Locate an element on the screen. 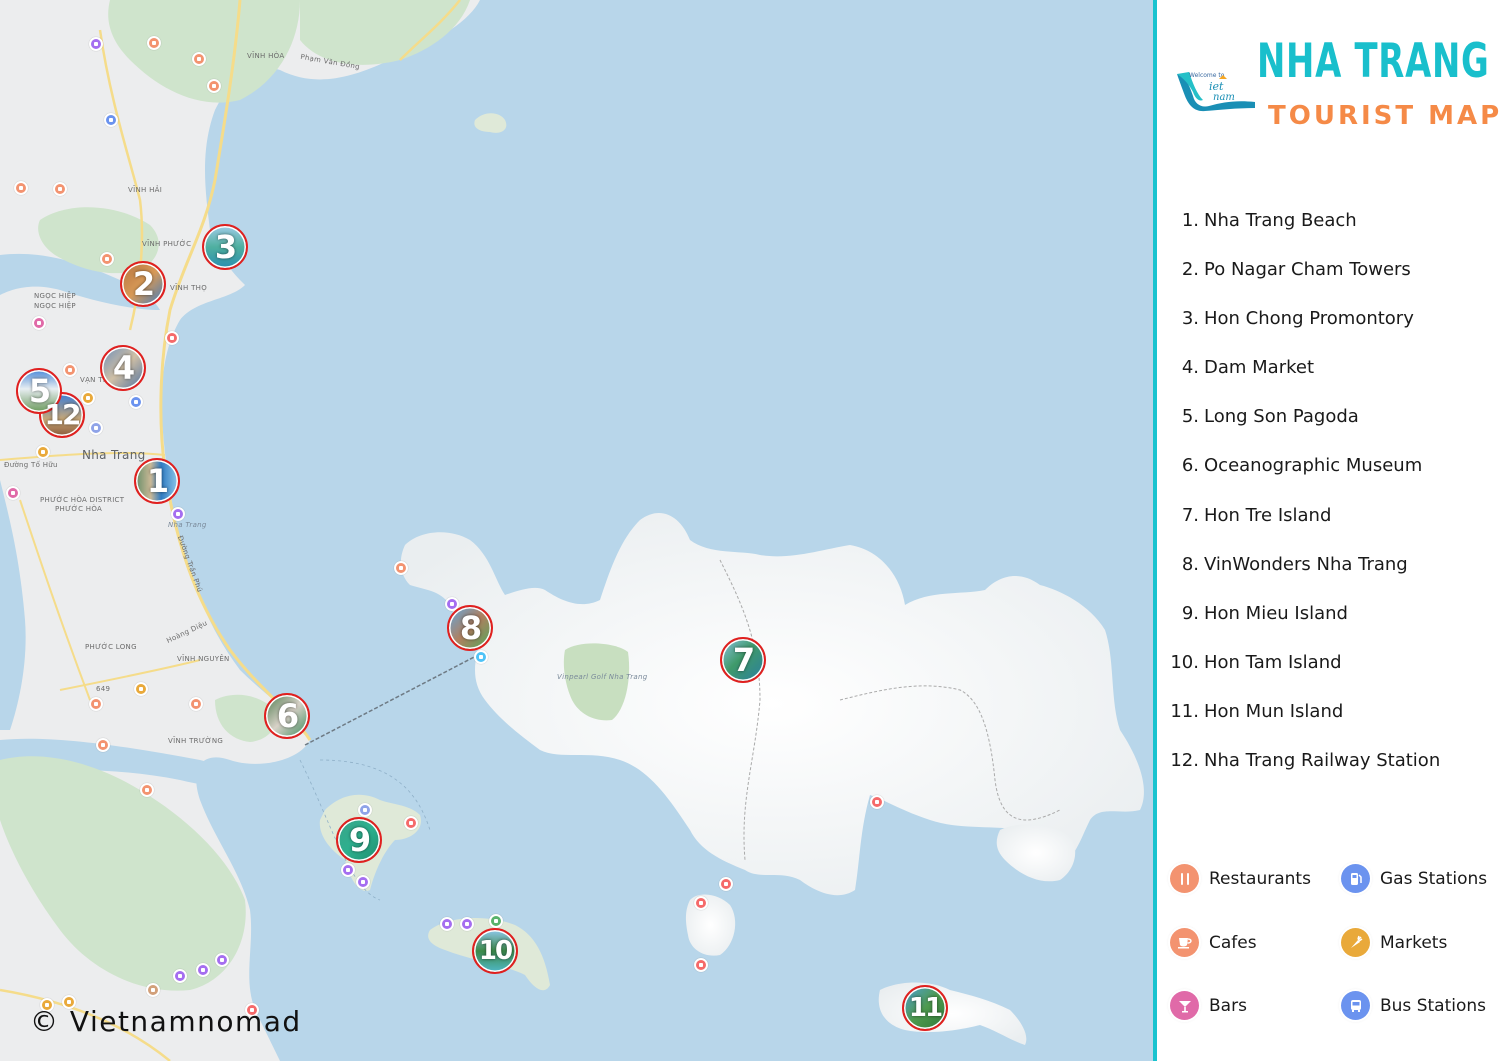 The image size is (1500, 1061). carrot-icon is located at coordinates (1355, 942).